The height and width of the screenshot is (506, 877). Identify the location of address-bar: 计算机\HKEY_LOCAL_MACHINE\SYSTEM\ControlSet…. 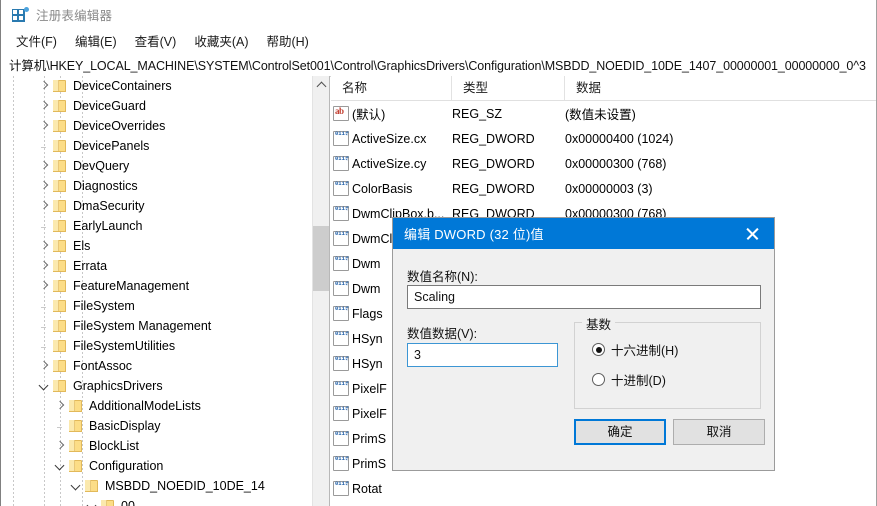
(439, 64).